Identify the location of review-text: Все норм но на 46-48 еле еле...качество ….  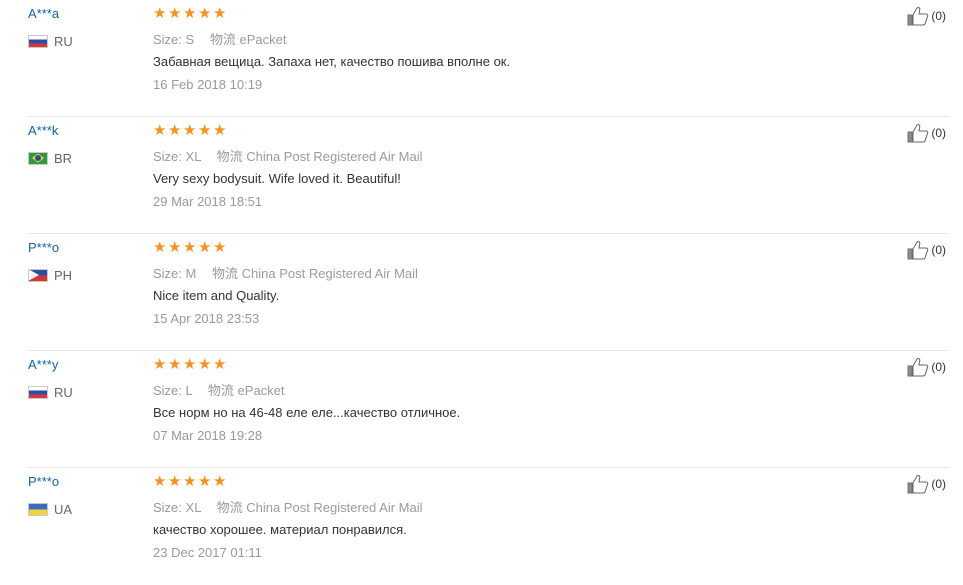
(307, 412).